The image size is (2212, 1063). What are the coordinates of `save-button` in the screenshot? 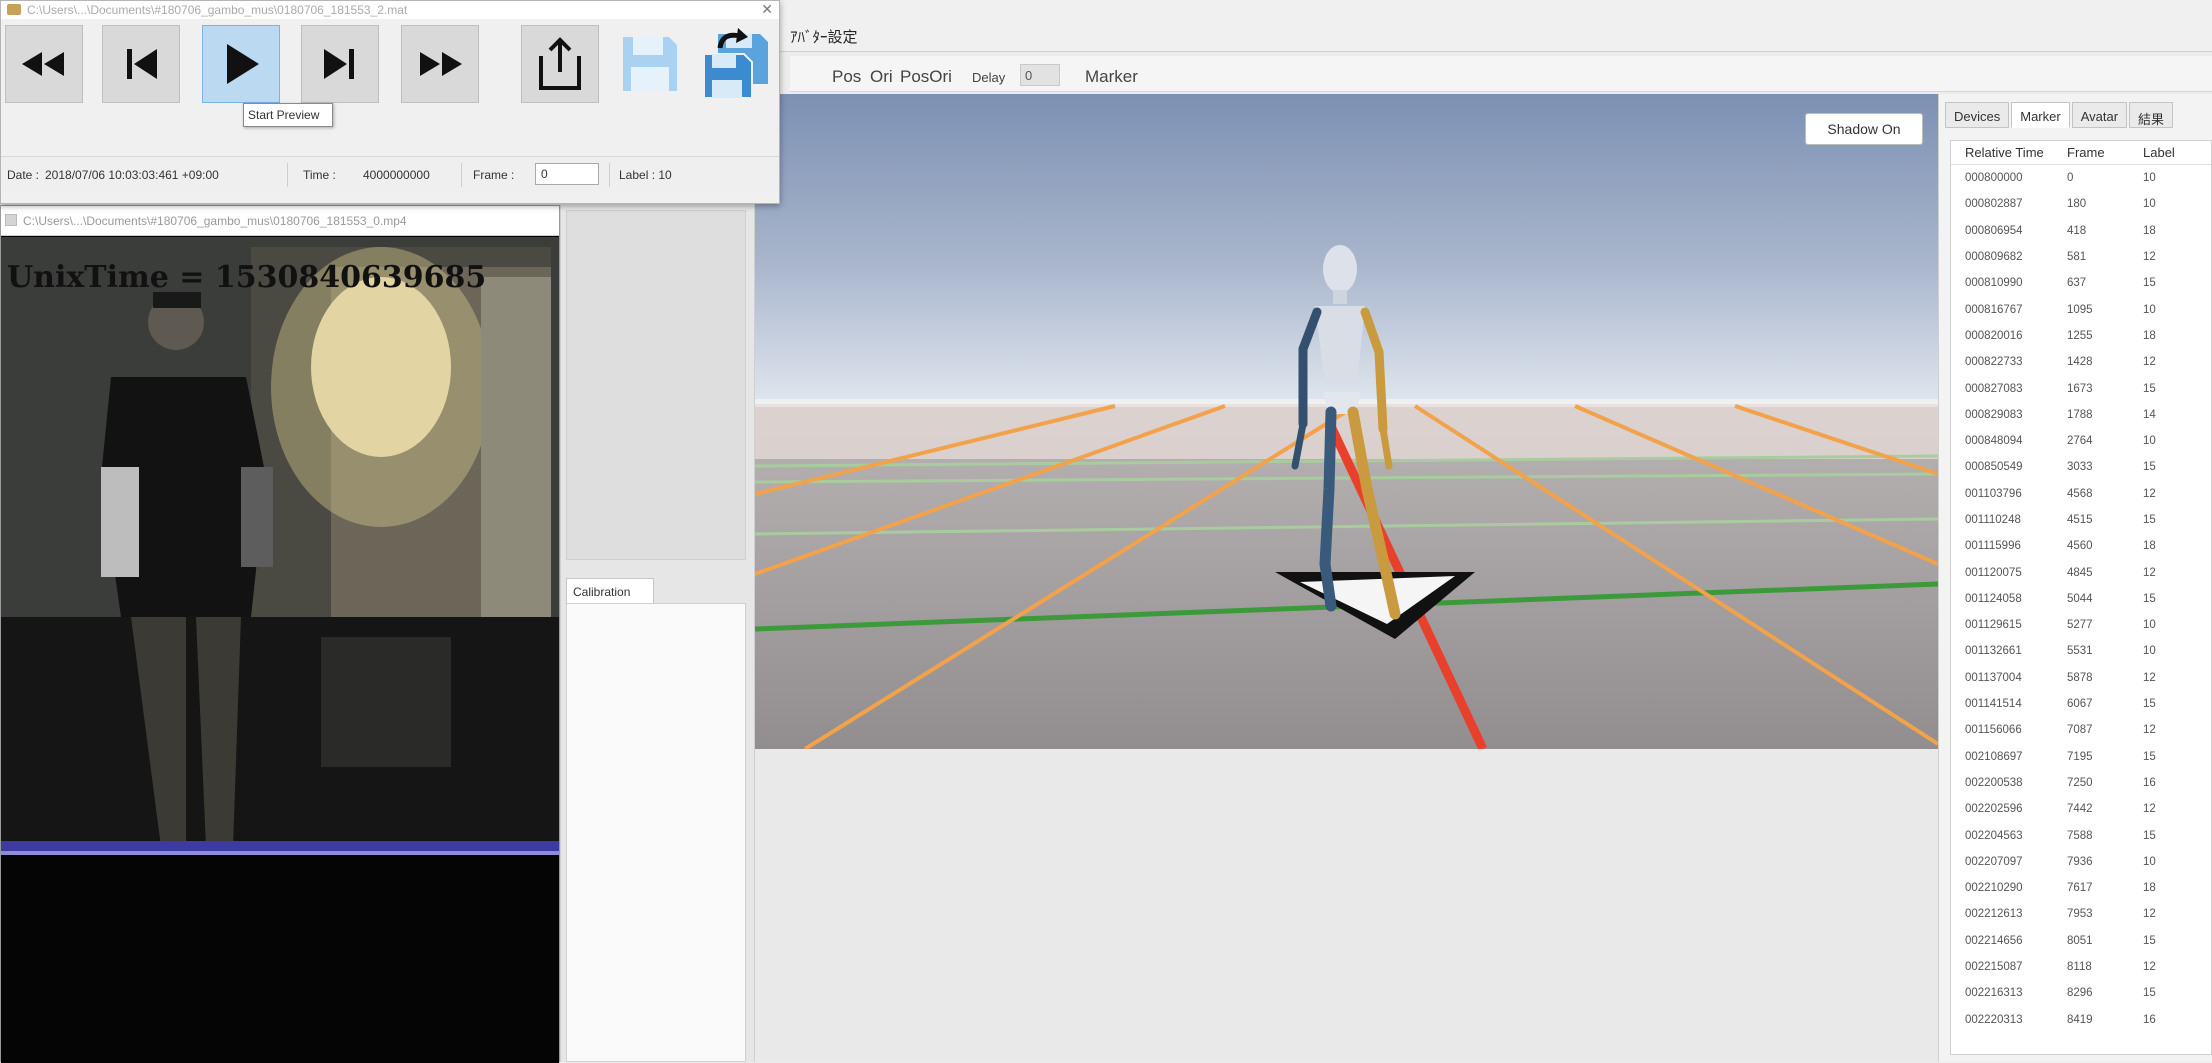 It's located at (650, 64).